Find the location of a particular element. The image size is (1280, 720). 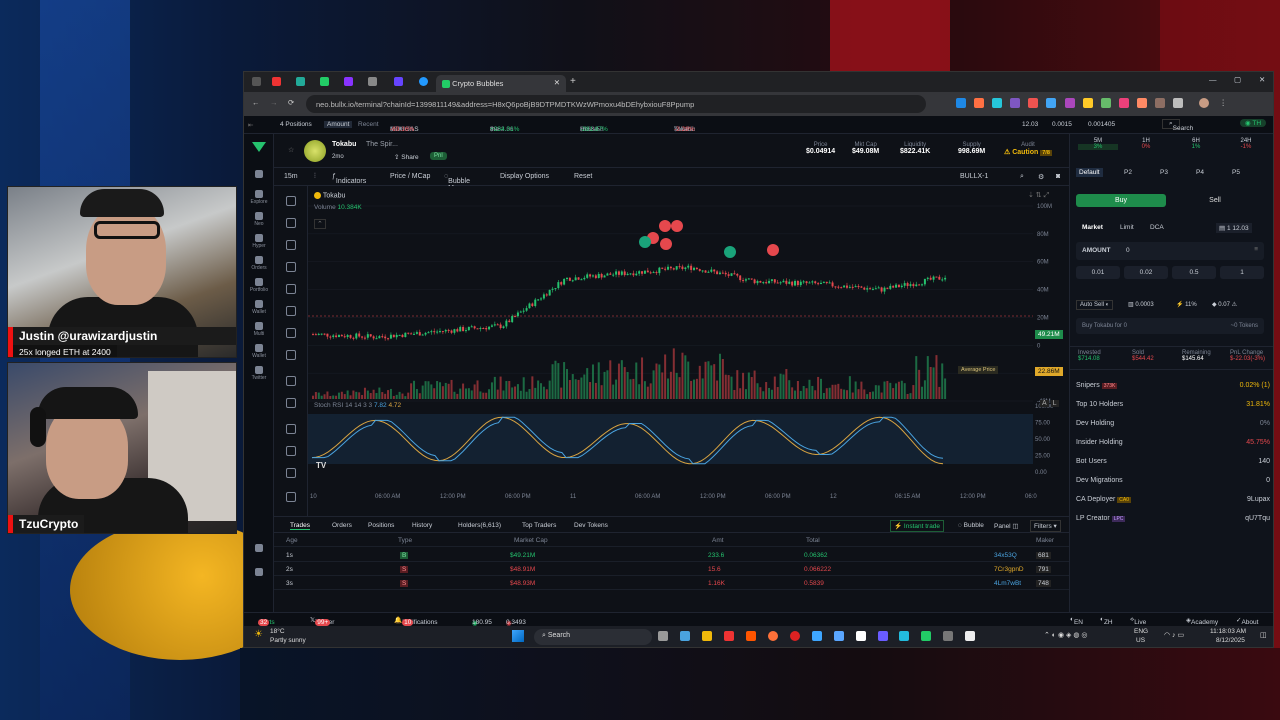

slippage: ⚡ 11% is located at coordinates (1186, 304).